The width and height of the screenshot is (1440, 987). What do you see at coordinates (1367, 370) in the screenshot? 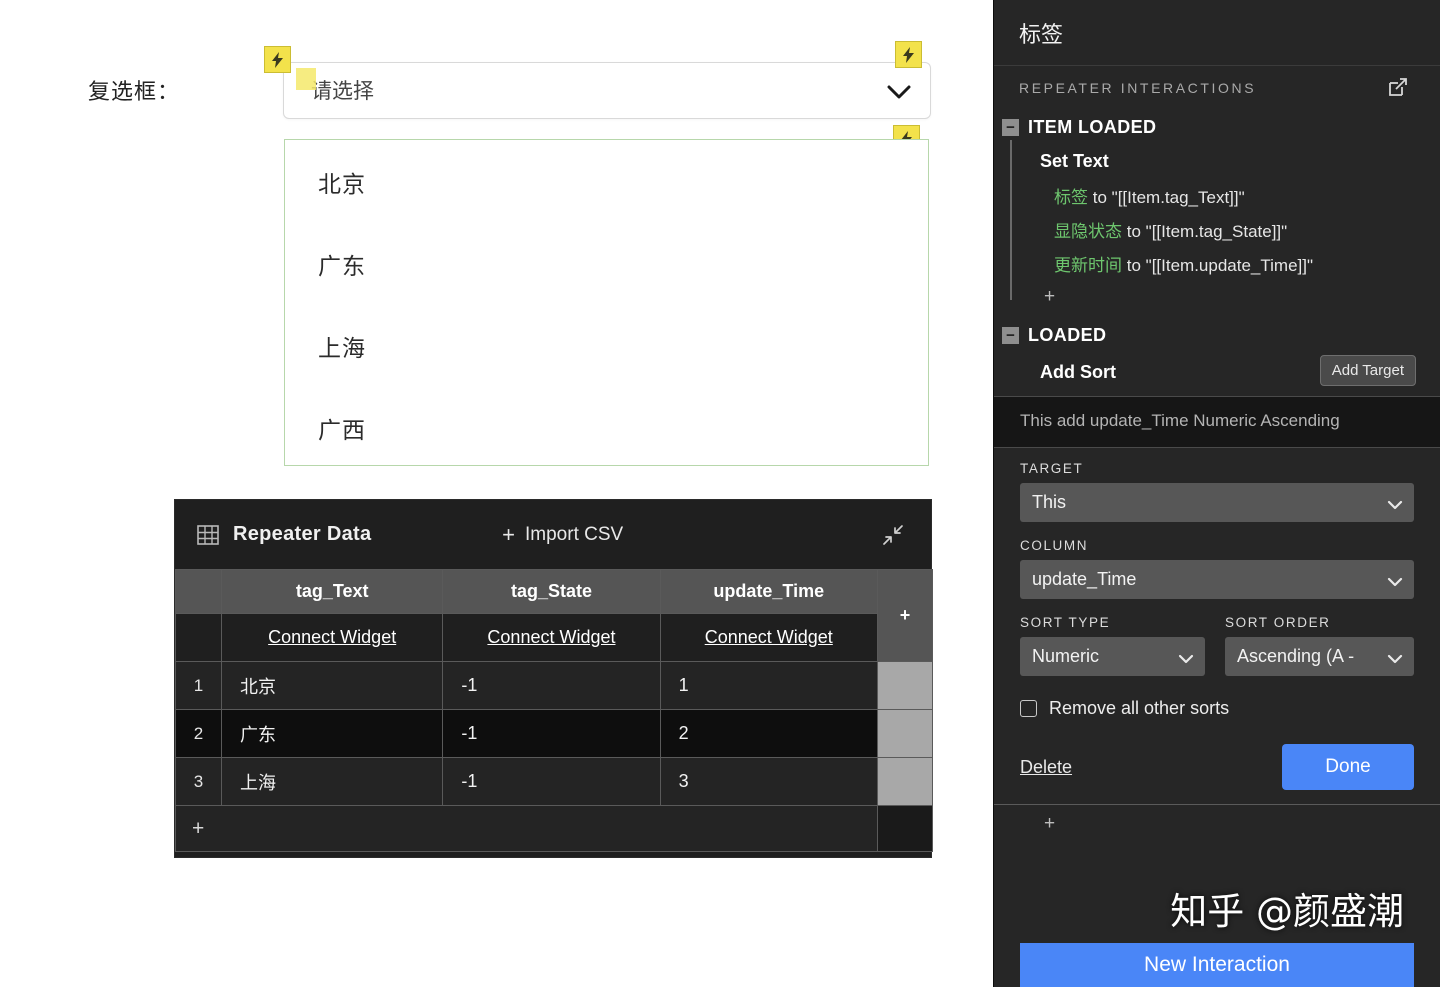
I see `add-target-button: Add Target` at bounding box center [1367, 370].